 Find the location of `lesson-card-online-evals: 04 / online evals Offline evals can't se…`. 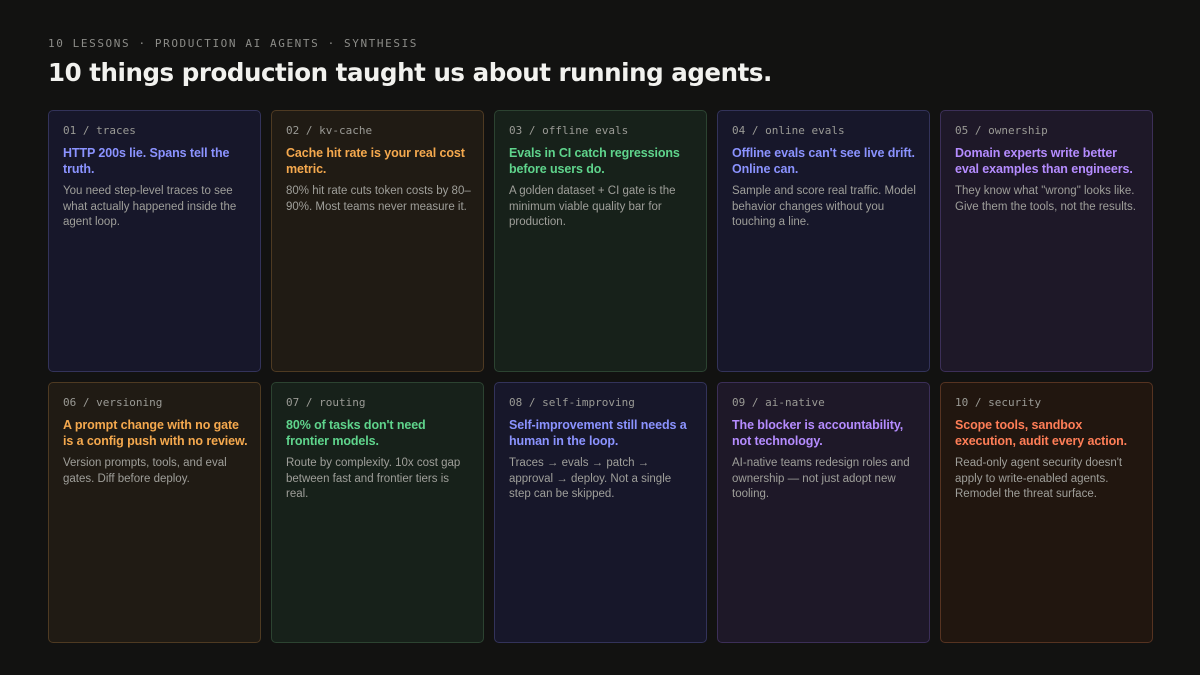

lesson-card-online-evals: 04 / online evals Offline evals can't se… is located at coordinates (823, 241).